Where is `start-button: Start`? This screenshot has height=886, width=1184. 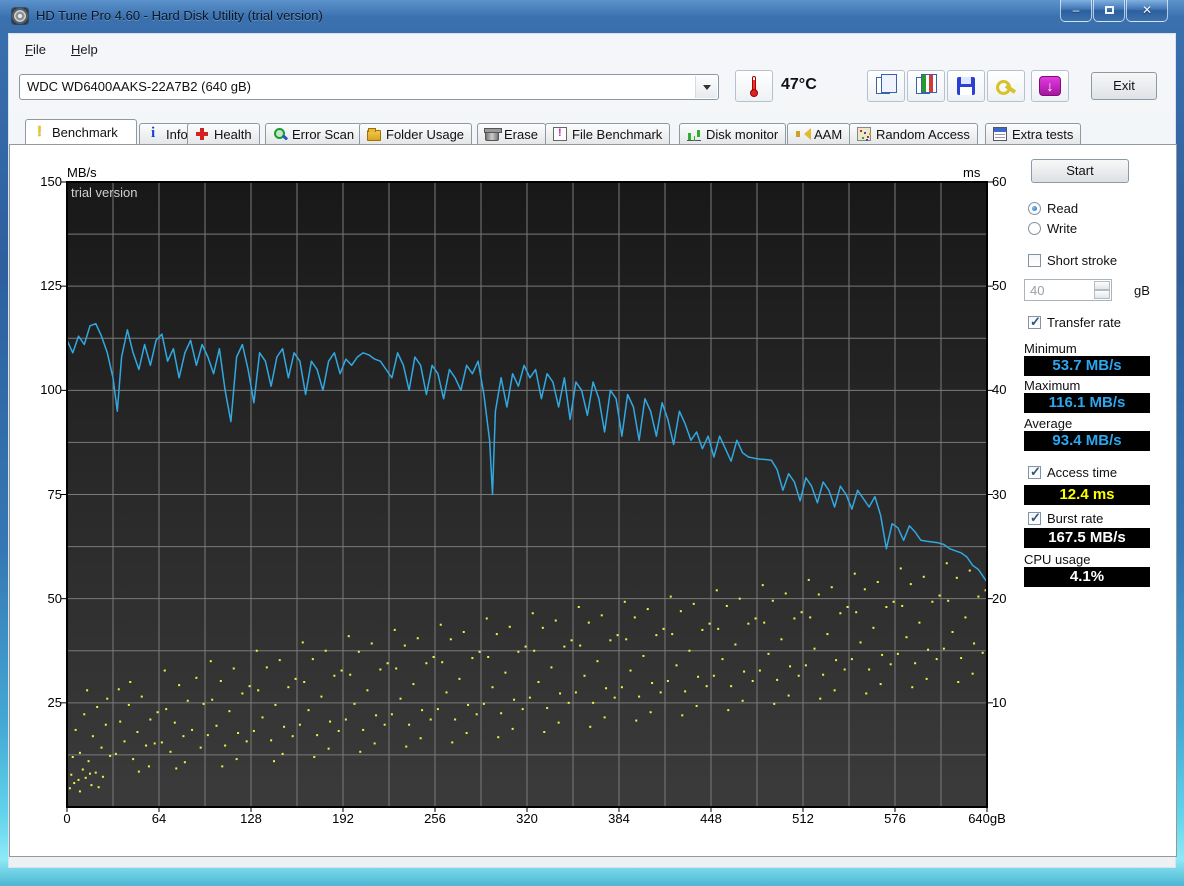 start-button: Start is located at coordinates (1080, 171).